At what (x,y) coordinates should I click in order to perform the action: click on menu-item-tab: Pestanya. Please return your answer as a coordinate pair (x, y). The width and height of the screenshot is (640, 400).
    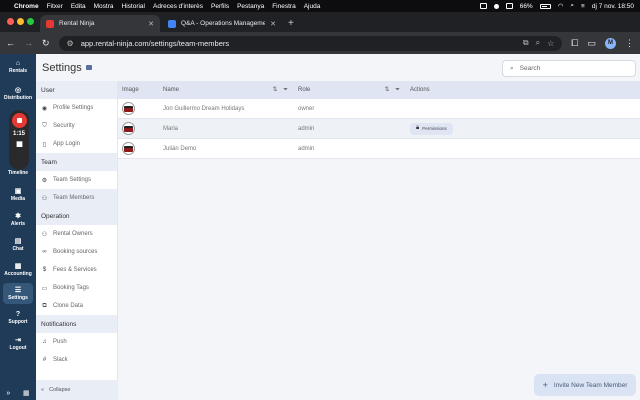
    Looking at the image, I should click on (250, 6).